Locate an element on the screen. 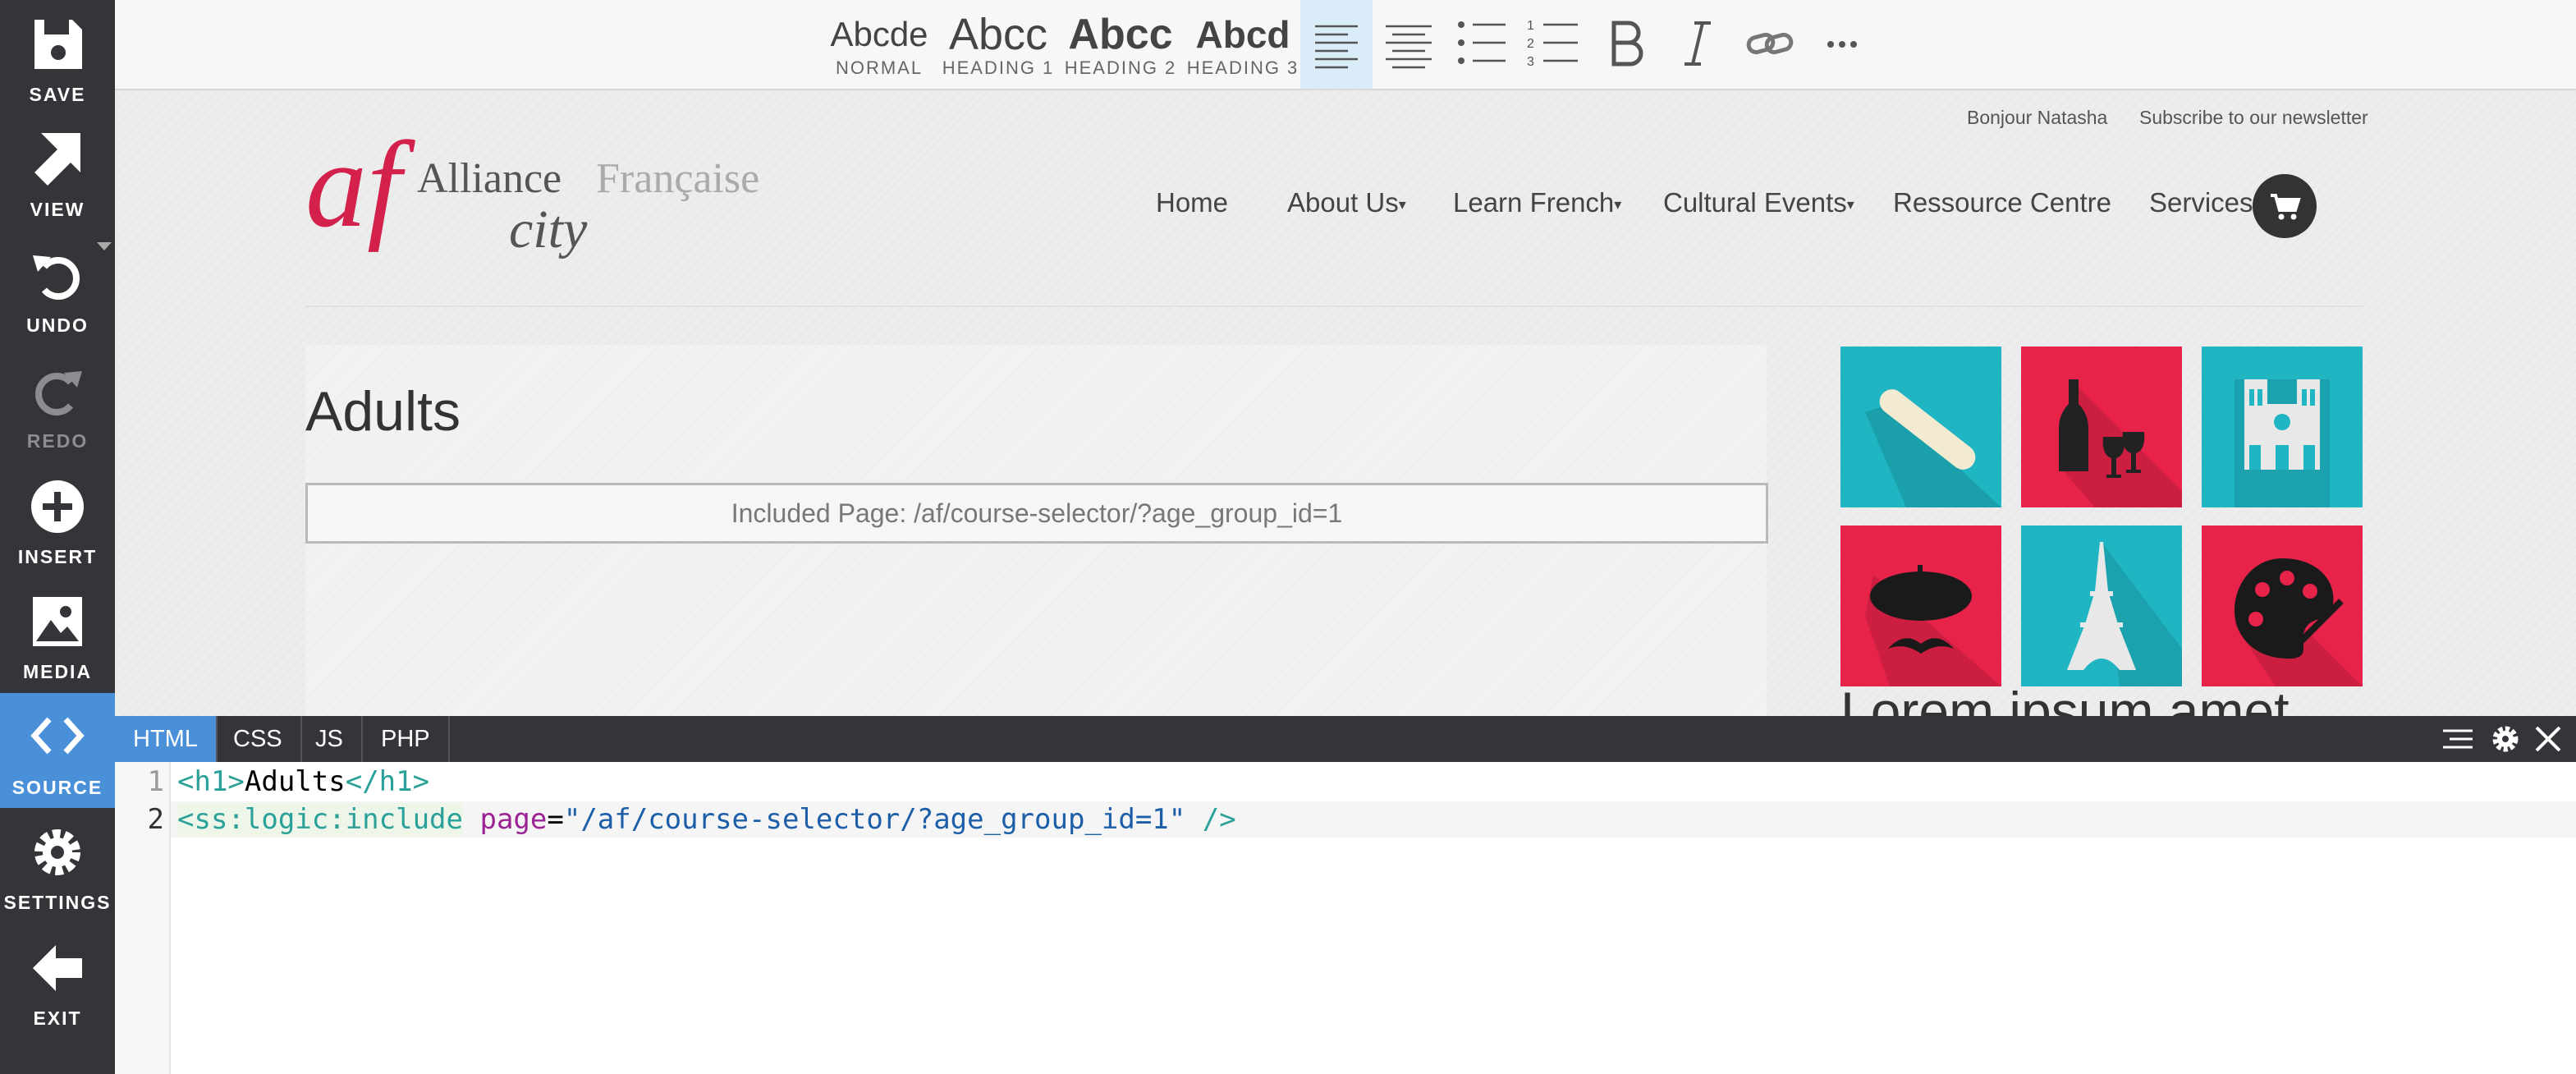 The height and width of the screenshot is (1074, 2576). insert-label: INSERT is located at coordinates (58, 556).